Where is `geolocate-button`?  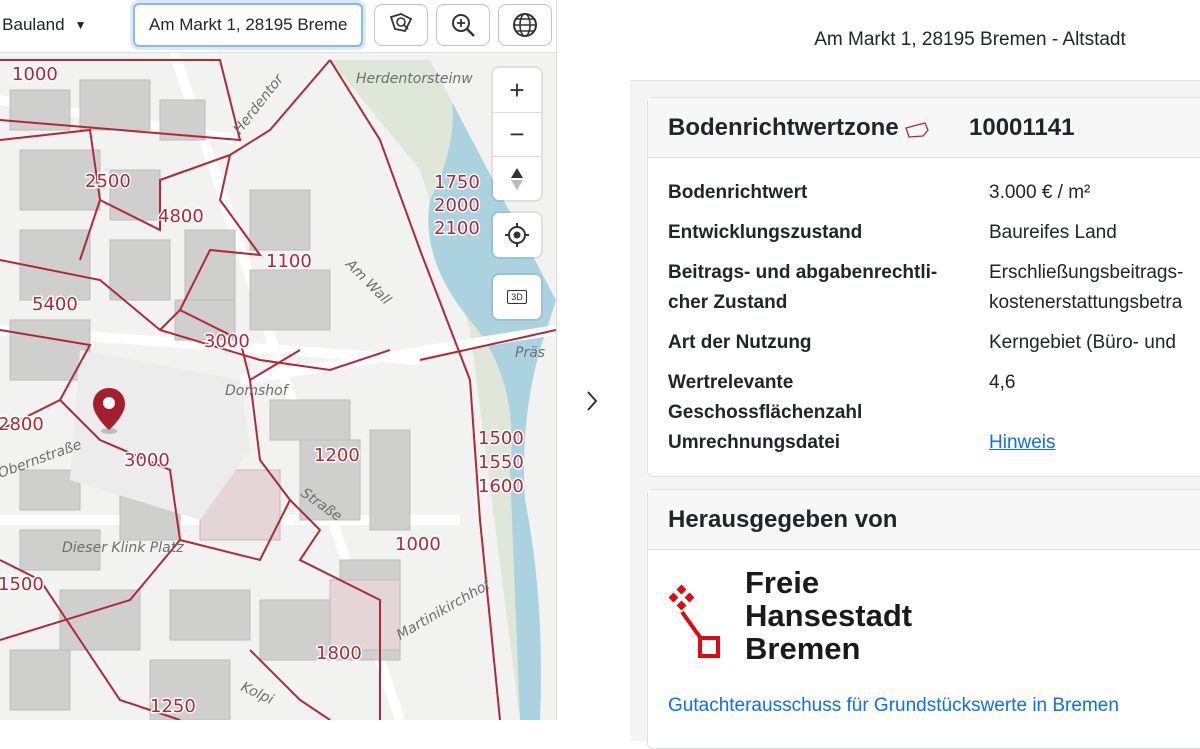 geolocate-button is located at coordinates (517, 235).